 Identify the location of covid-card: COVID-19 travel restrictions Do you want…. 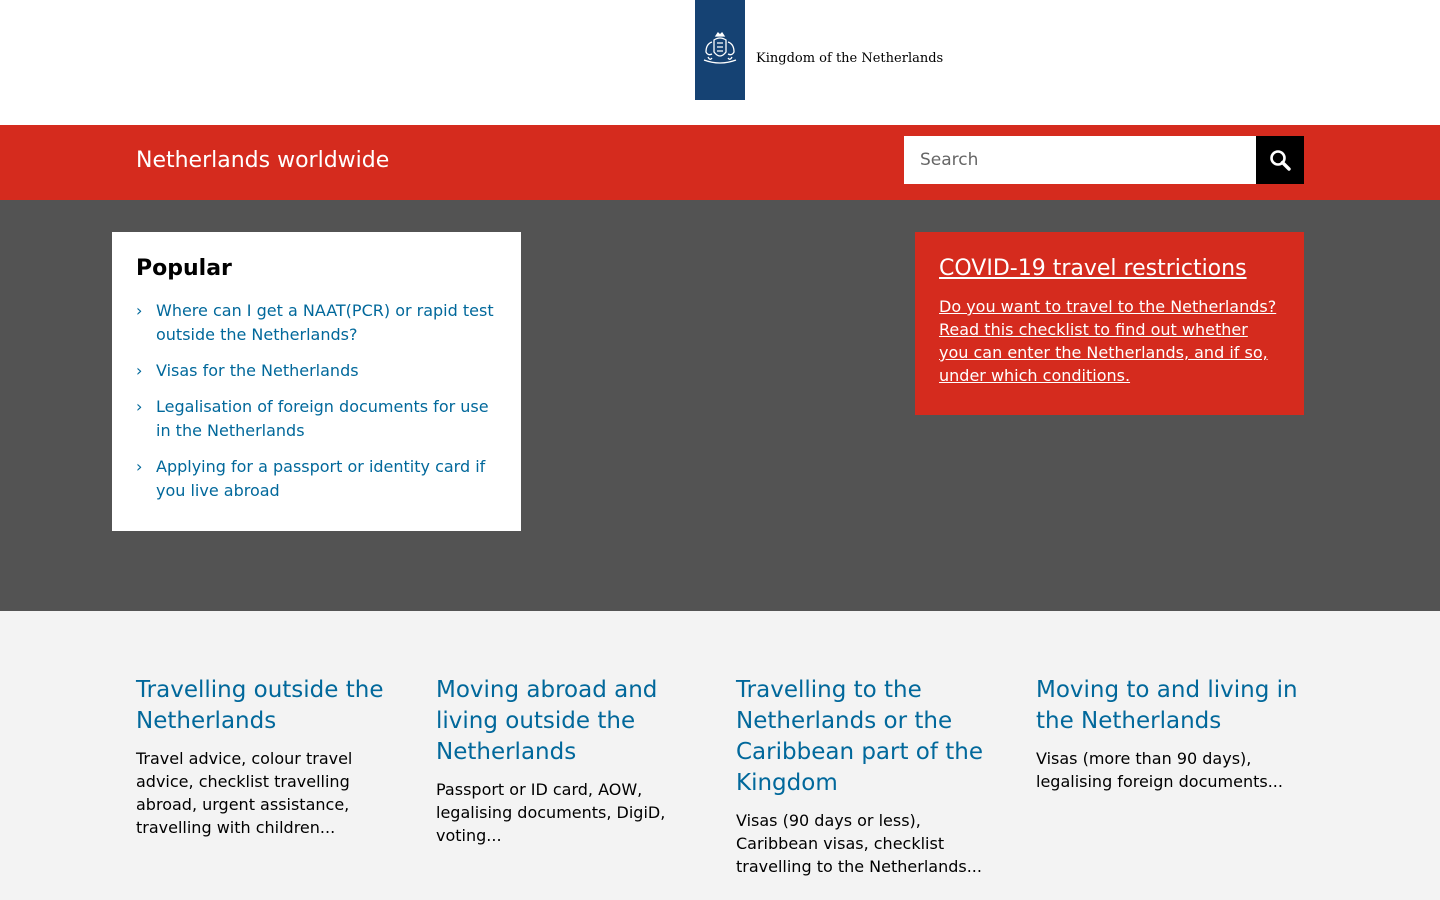
(1109, 323).